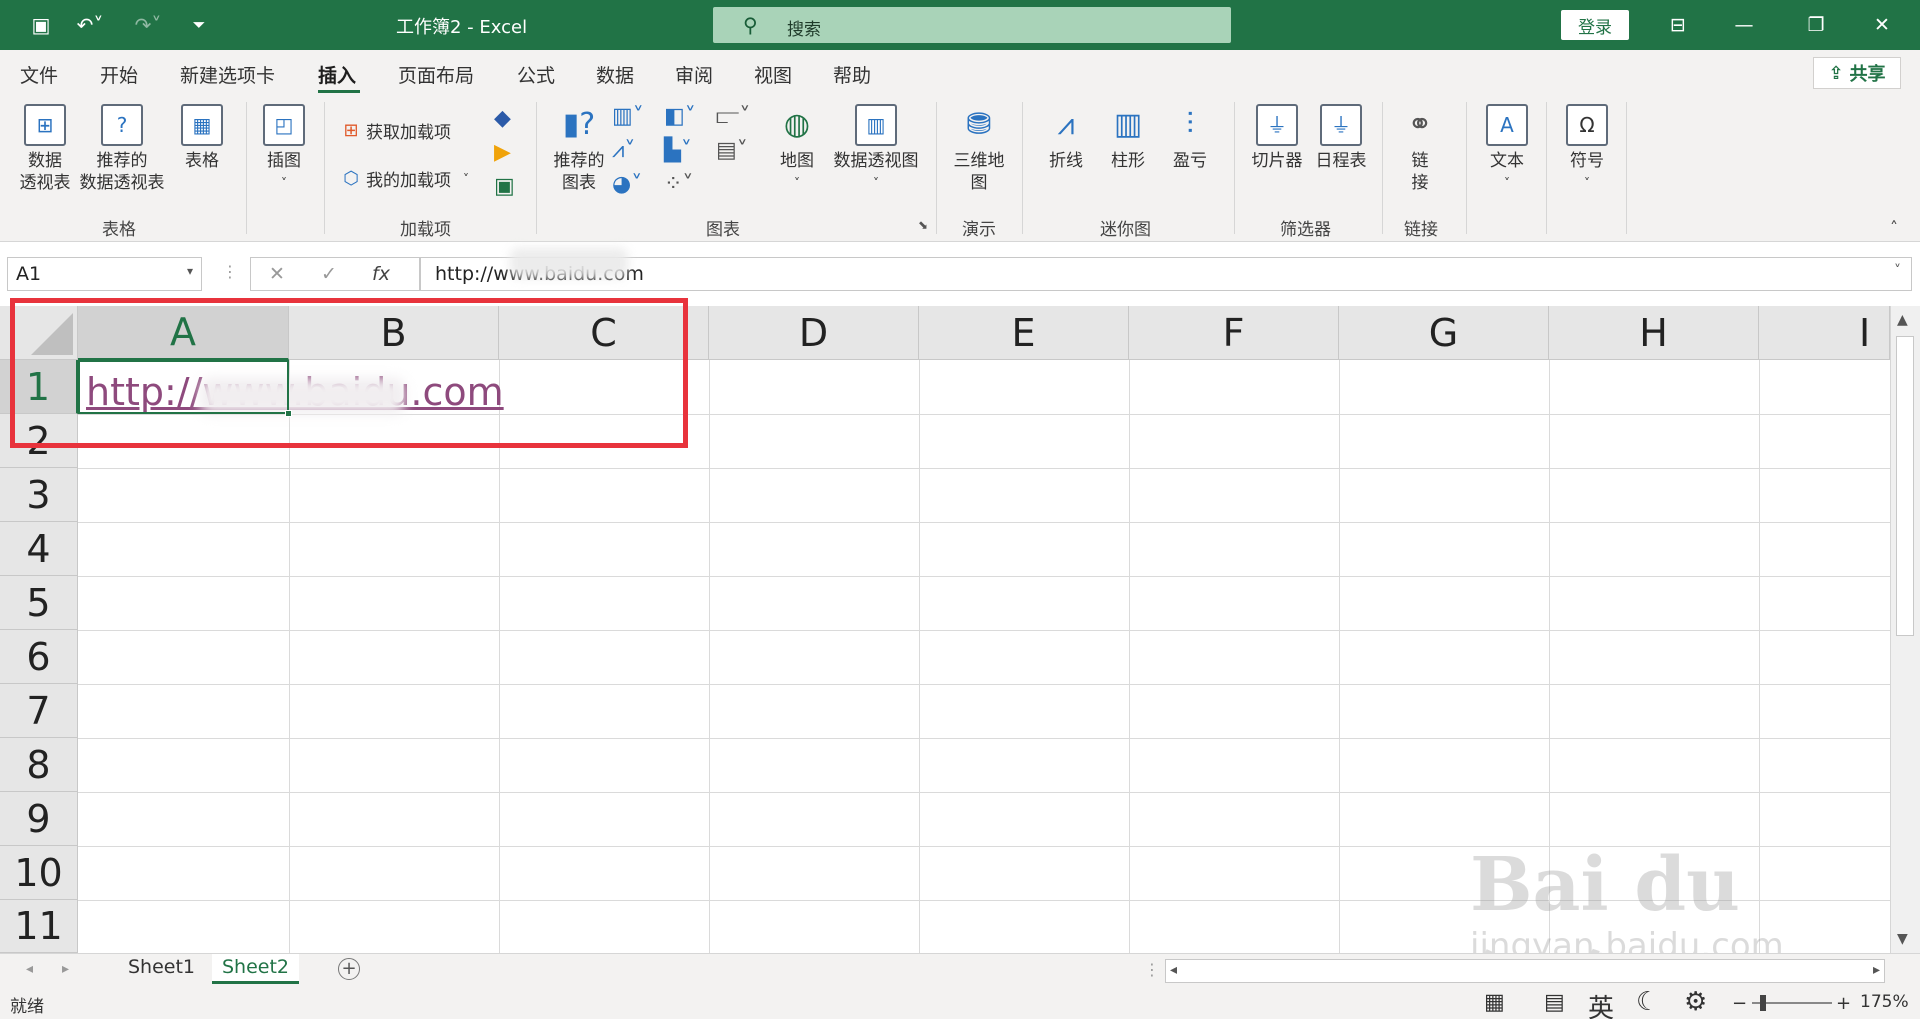 The height and width of the screenshot is (1019, 1920). I want to click on redo-icon: ↷˅, so click(148, 25).